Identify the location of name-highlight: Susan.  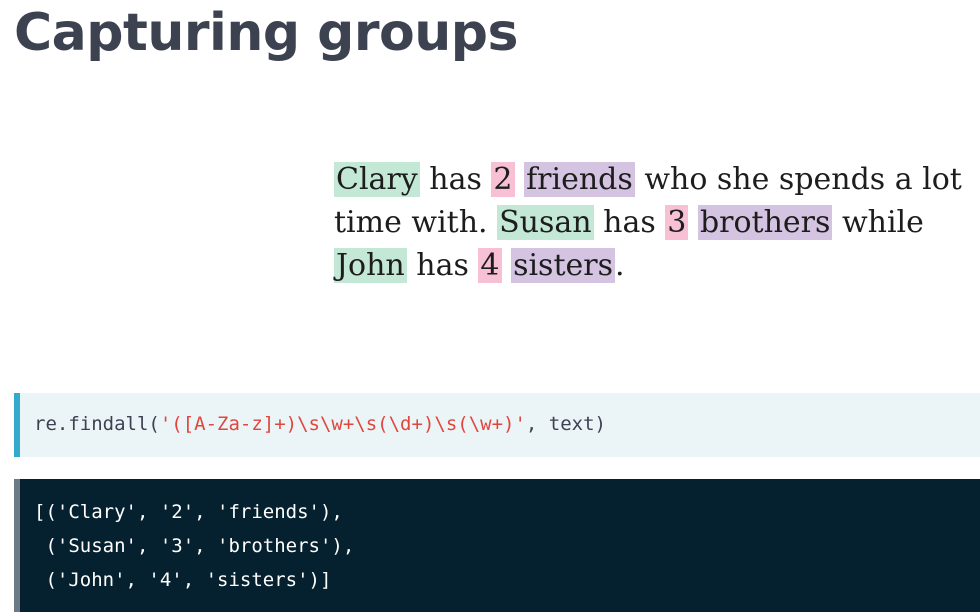
(545, 222).